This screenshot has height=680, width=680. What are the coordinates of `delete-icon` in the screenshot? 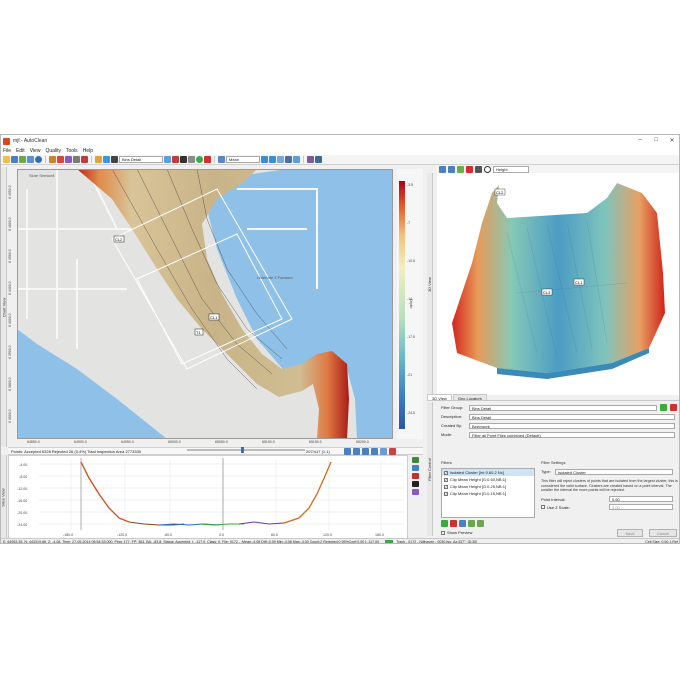 It's located at (207, 159).